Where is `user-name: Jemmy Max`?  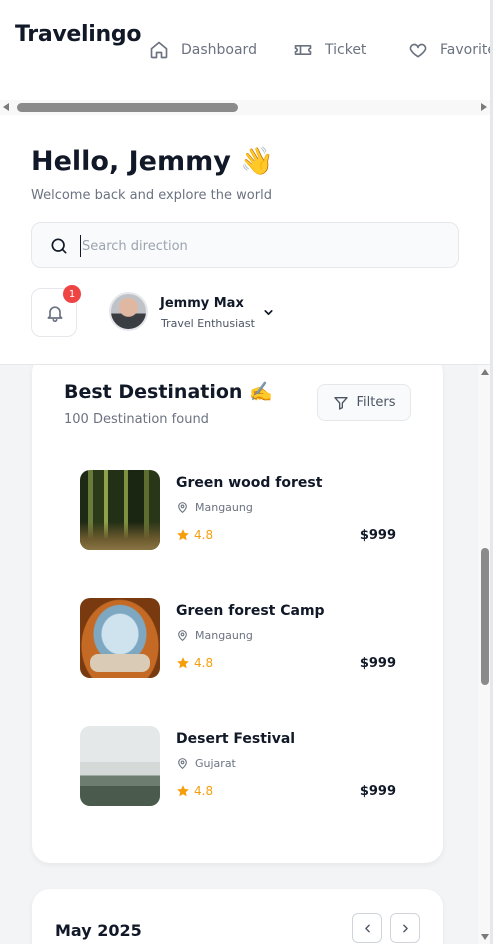 user-name: Jemmy Max is located at coordinates (202, 303).